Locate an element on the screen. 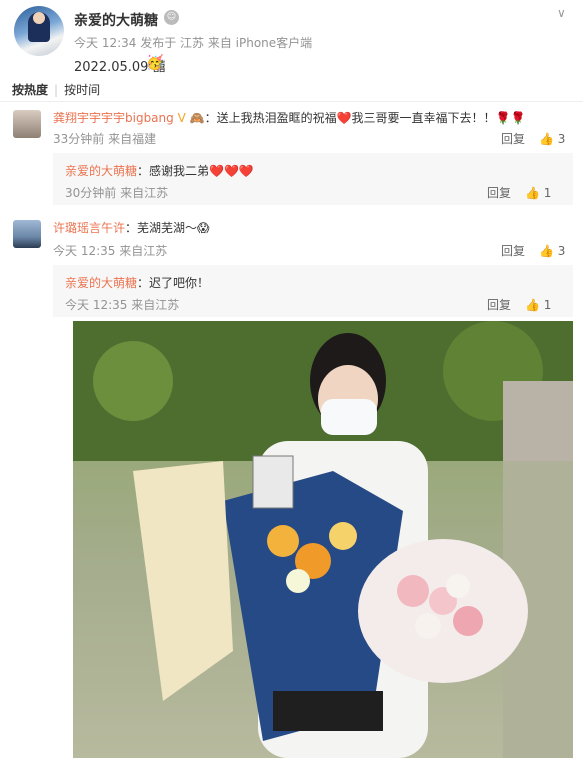 The height and width of the screenshot is (758, 583). reply-meta: 30分钟前 来自江苏 is located at coordinates (117, 193).